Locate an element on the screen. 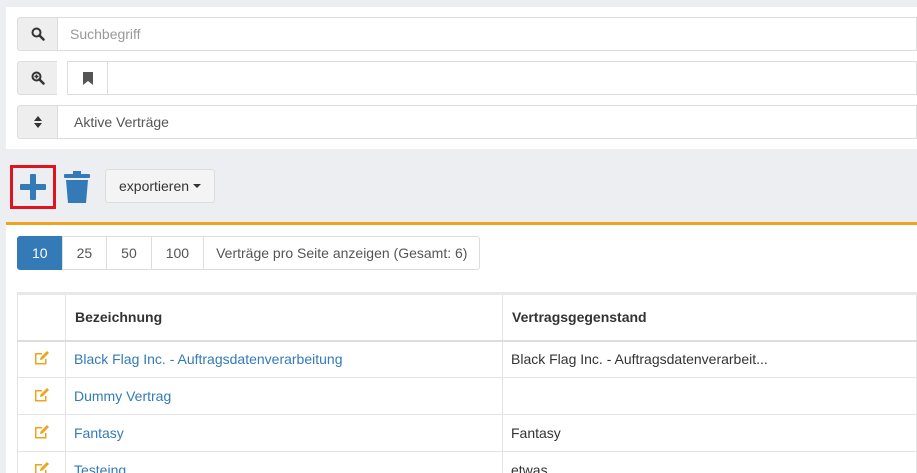  table-row: Fantasy Fantasy is located at coordinates (467, 433).